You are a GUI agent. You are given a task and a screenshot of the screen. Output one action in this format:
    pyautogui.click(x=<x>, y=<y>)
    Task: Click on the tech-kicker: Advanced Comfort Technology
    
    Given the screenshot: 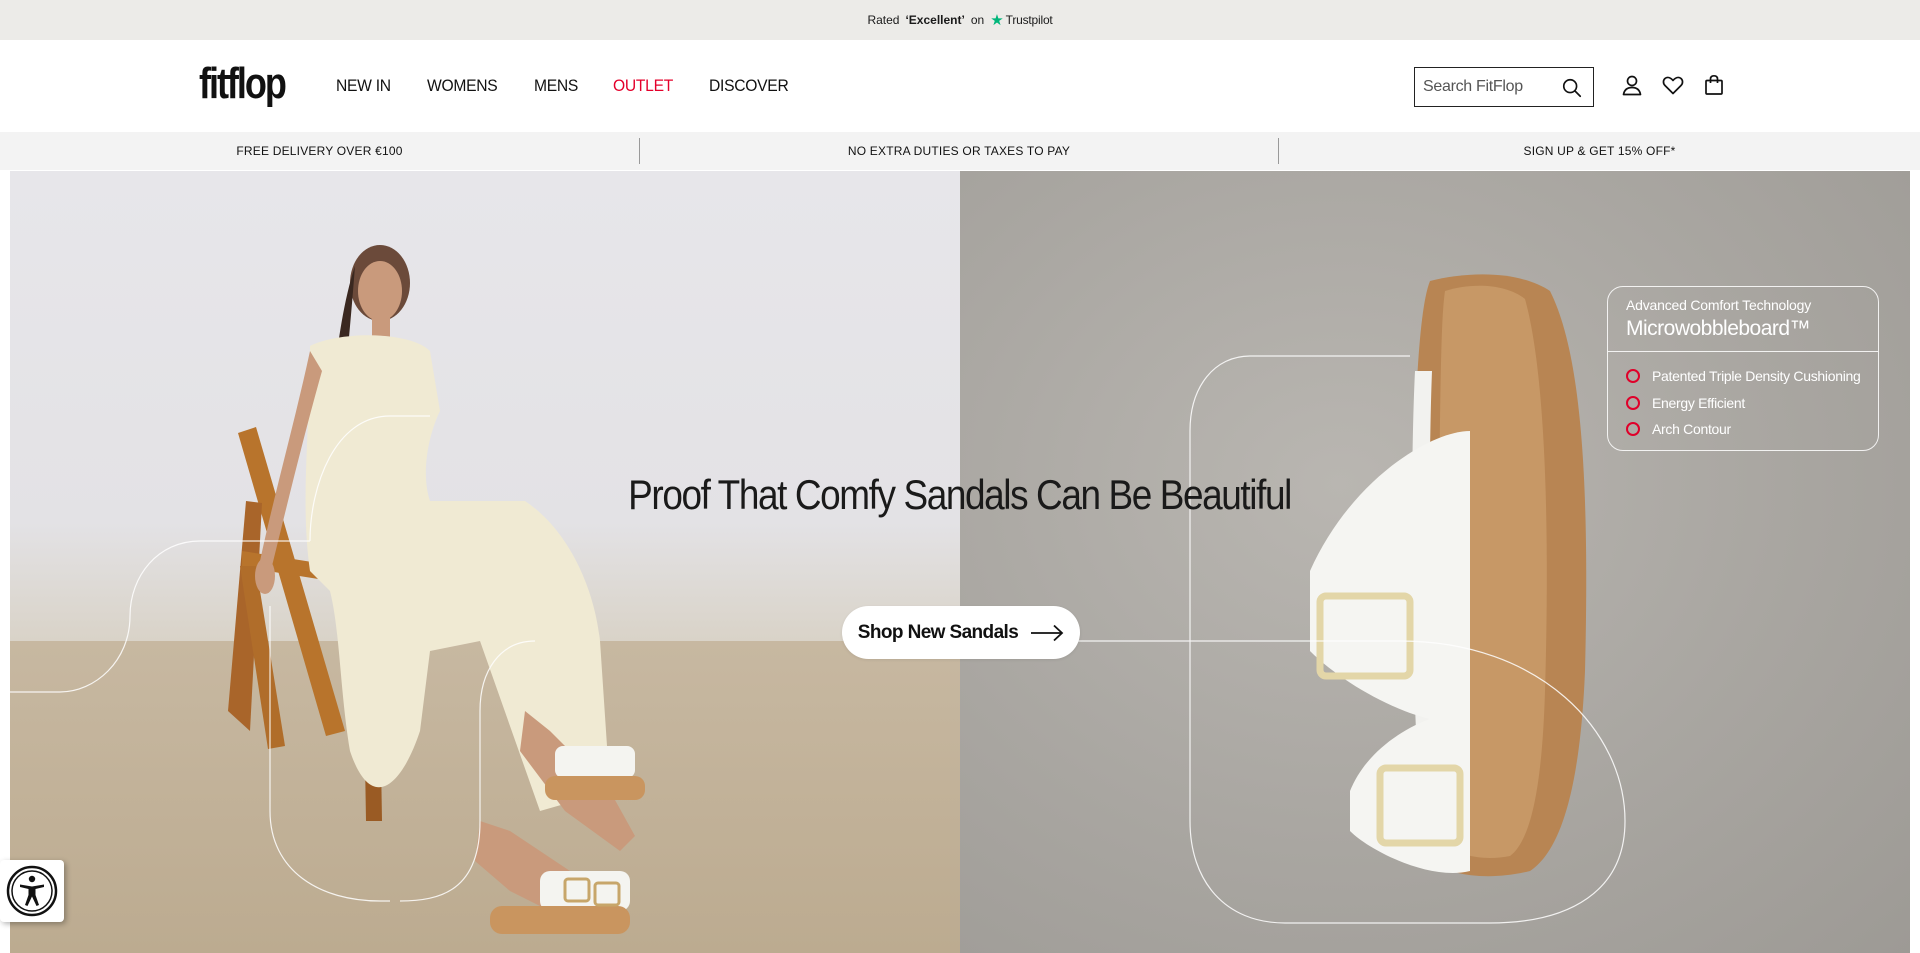 What is the action you would take?
    pyautogui.click(x=1719, y=305)
    